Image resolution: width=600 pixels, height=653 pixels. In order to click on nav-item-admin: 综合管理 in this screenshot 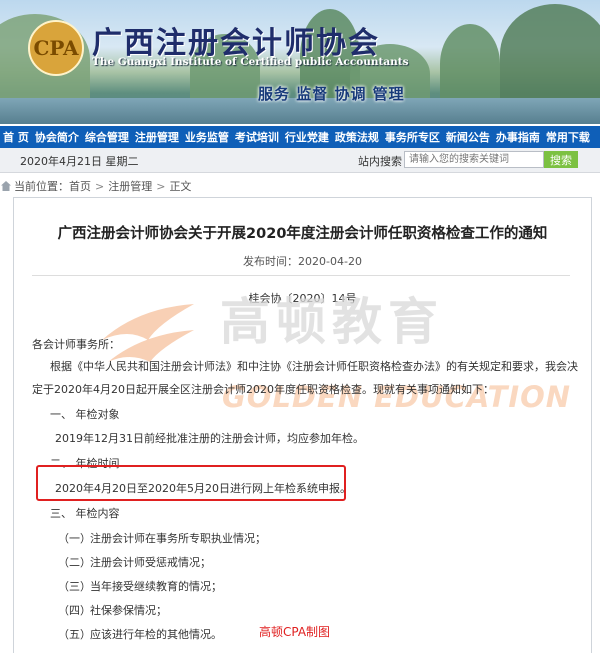, I will do `click(107, 137)`.